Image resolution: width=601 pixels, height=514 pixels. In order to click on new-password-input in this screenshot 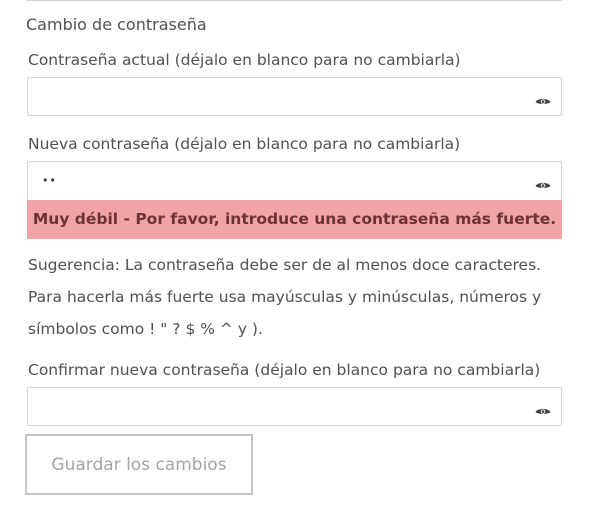, I will do `click(278, 180)`.